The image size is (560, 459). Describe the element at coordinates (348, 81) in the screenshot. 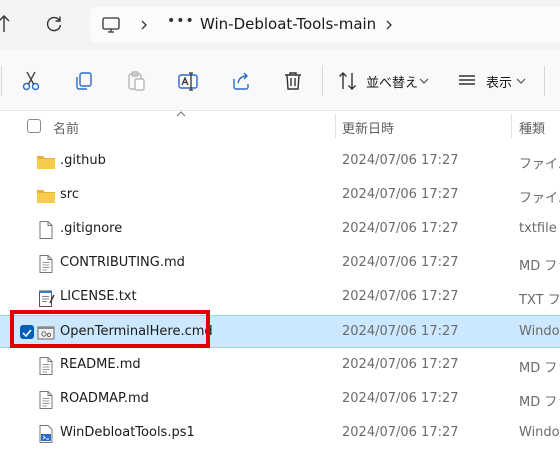

I see `sort-icon` at that location.